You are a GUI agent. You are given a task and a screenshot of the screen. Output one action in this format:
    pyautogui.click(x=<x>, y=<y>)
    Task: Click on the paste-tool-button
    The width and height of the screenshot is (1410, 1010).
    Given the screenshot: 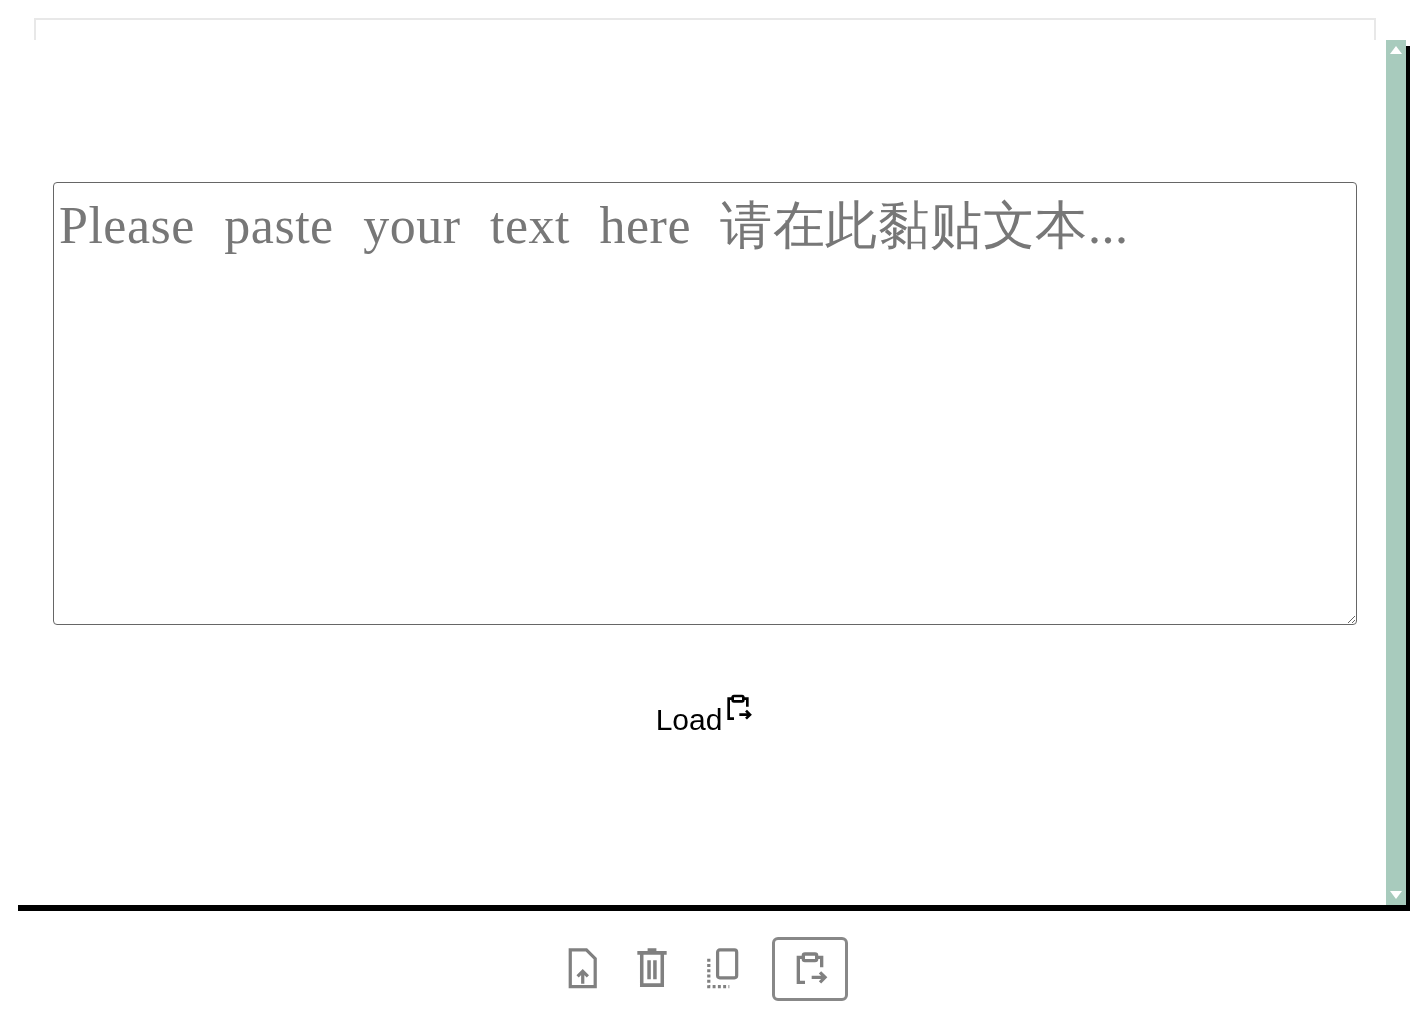 What is the action you would take?
    pyautogui.click(x=810, y=969)
    